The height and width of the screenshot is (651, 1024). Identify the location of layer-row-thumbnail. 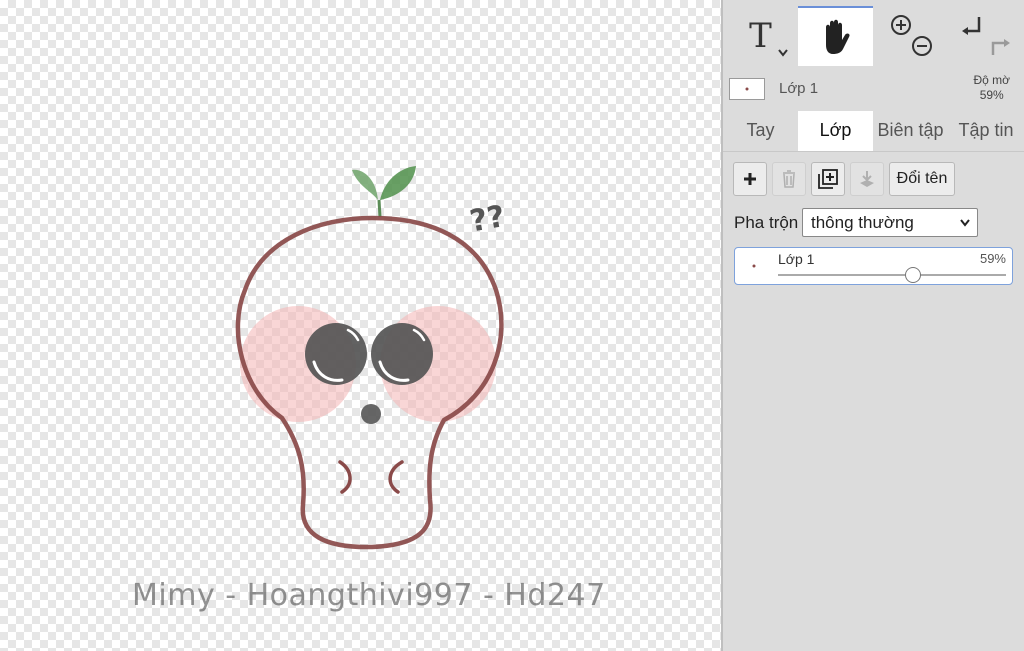
(754, 266).